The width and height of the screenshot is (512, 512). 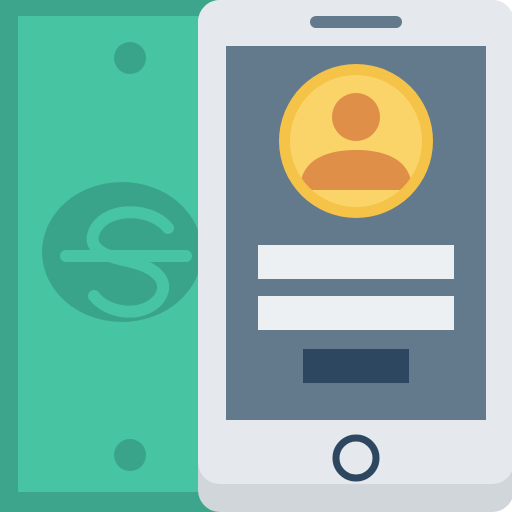 I want to click on banknote-bottom-dot, so click(x=130, y=455).